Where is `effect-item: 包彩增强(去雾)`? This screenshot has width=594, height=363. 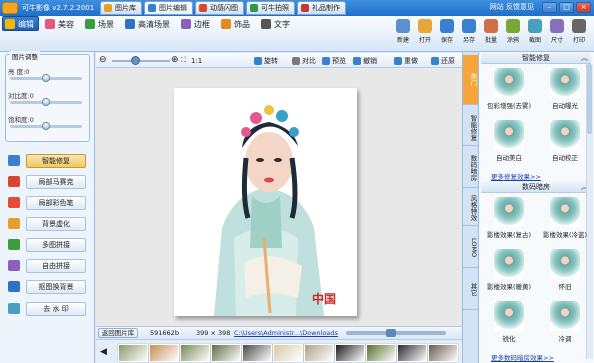 effect-item: 包彩增强(去雾) is located at coordinates (509, 89).